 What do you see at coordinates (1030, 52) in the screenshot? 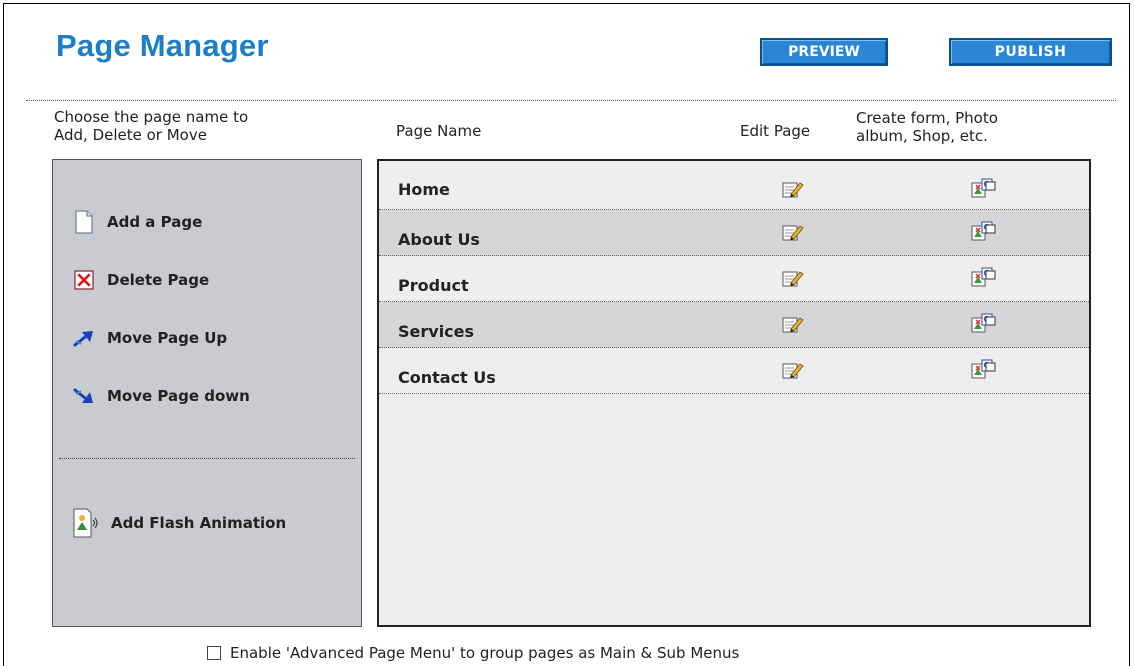
I see `publish-button: PUBLISH` at bounding box center [1030, 52].